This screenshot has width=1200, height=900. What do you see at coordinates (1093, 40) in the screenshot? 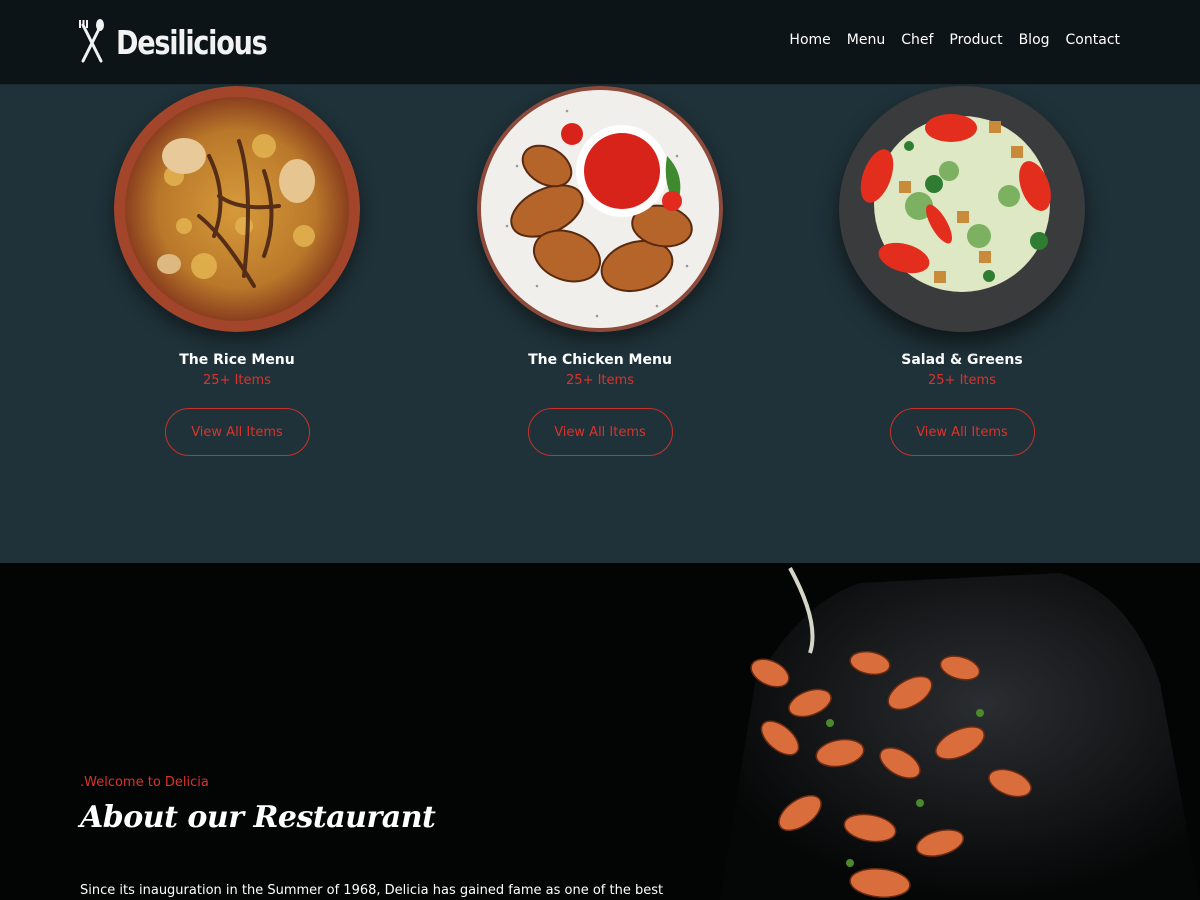
I see `nav-contact: Contact` at bounding box center [1093, 40].